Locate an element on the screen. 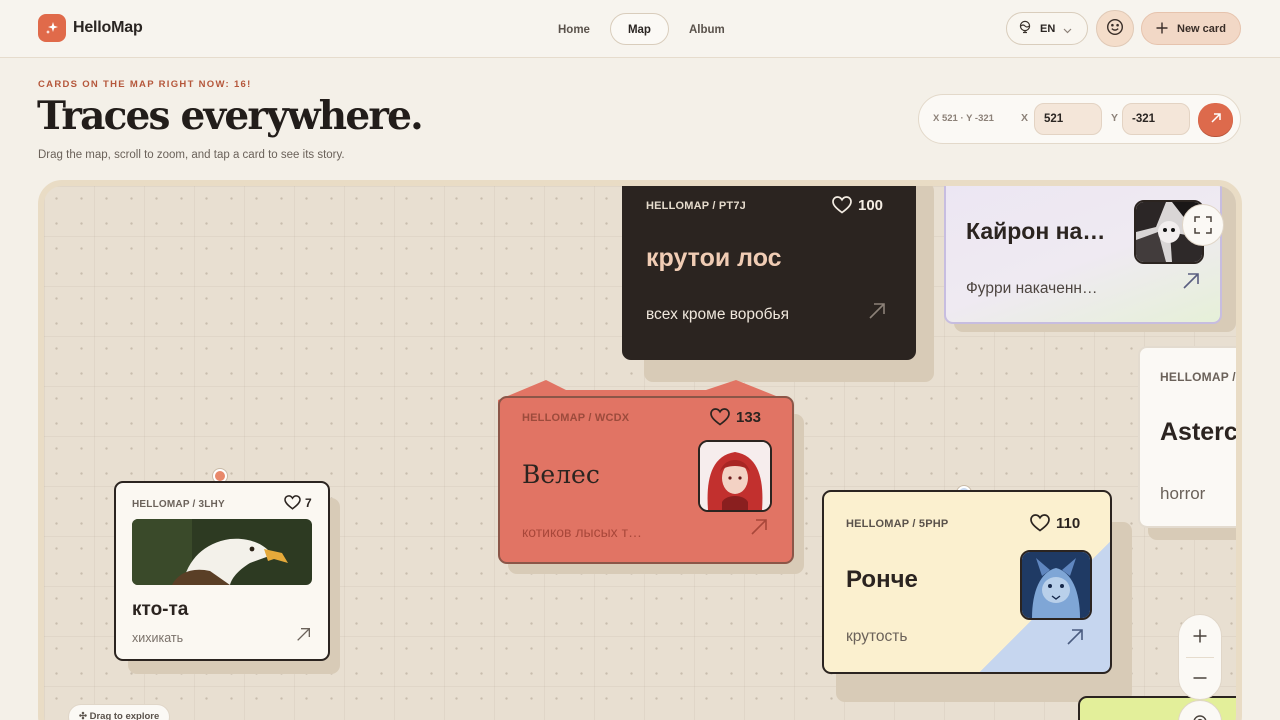 Image resolution: width=1280 pixels, height=720 pixels. card-likes: 7 is located at coordinates (298, 502).